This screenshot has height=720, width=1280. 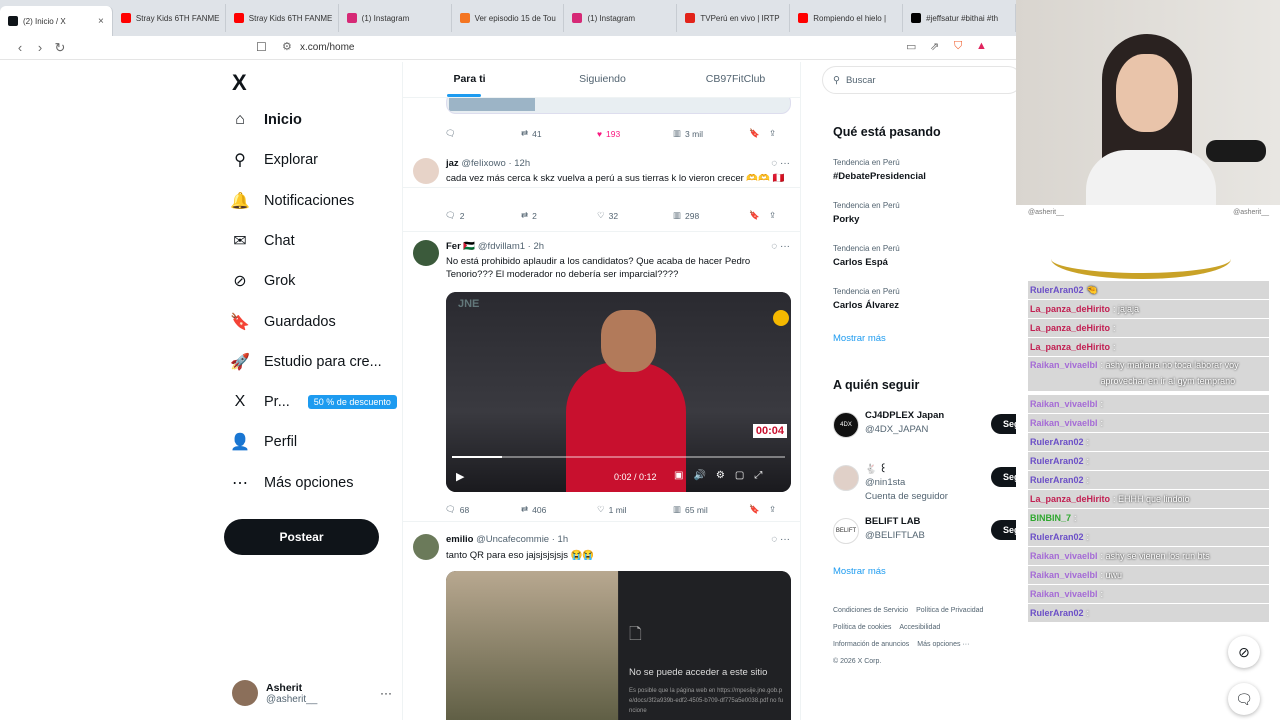 I want to click on video-progress, so click(x=618, y=457).